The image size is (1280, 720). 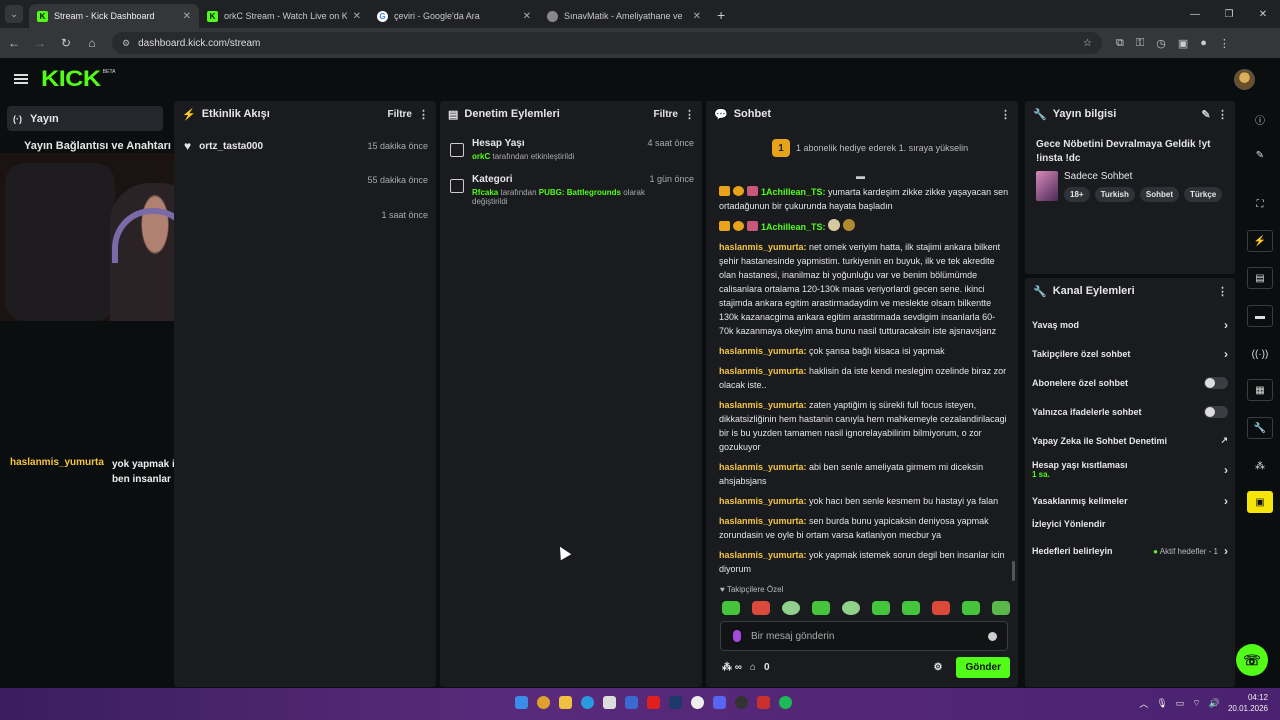 What do you see at coordinates (653, 702) in the screenshot?
I see `youtube-icon` at bounding box center [653, 702].